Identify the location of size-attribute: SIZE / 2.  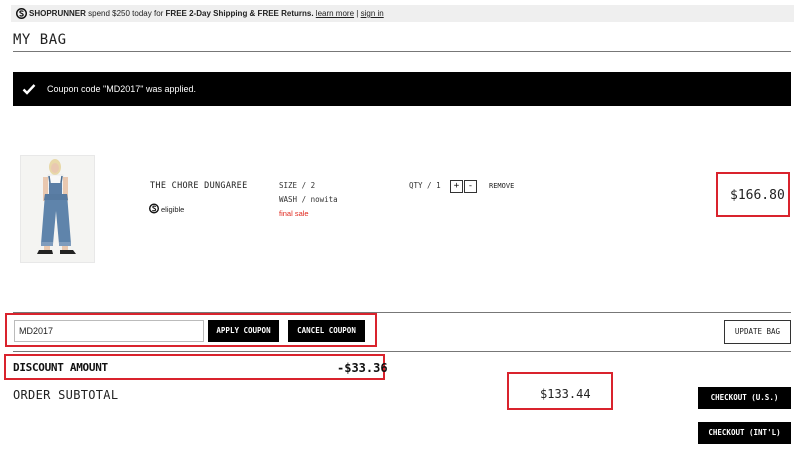
(297, 185).